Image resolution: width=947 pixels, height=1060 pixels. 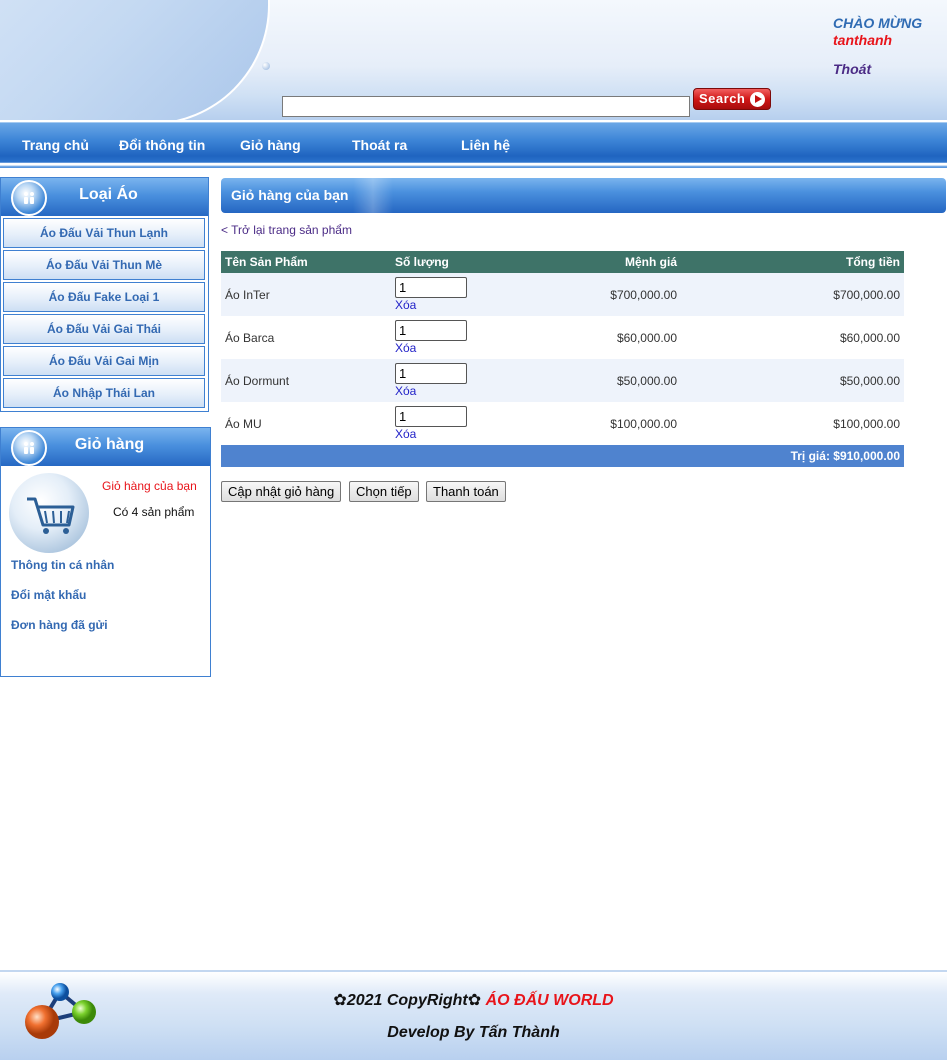 What do you see at coordinates (104, 329) in the screenshot?
I see `category-item: Áo Đấu Vải Gai Thái` at bounding box center [104, 329].